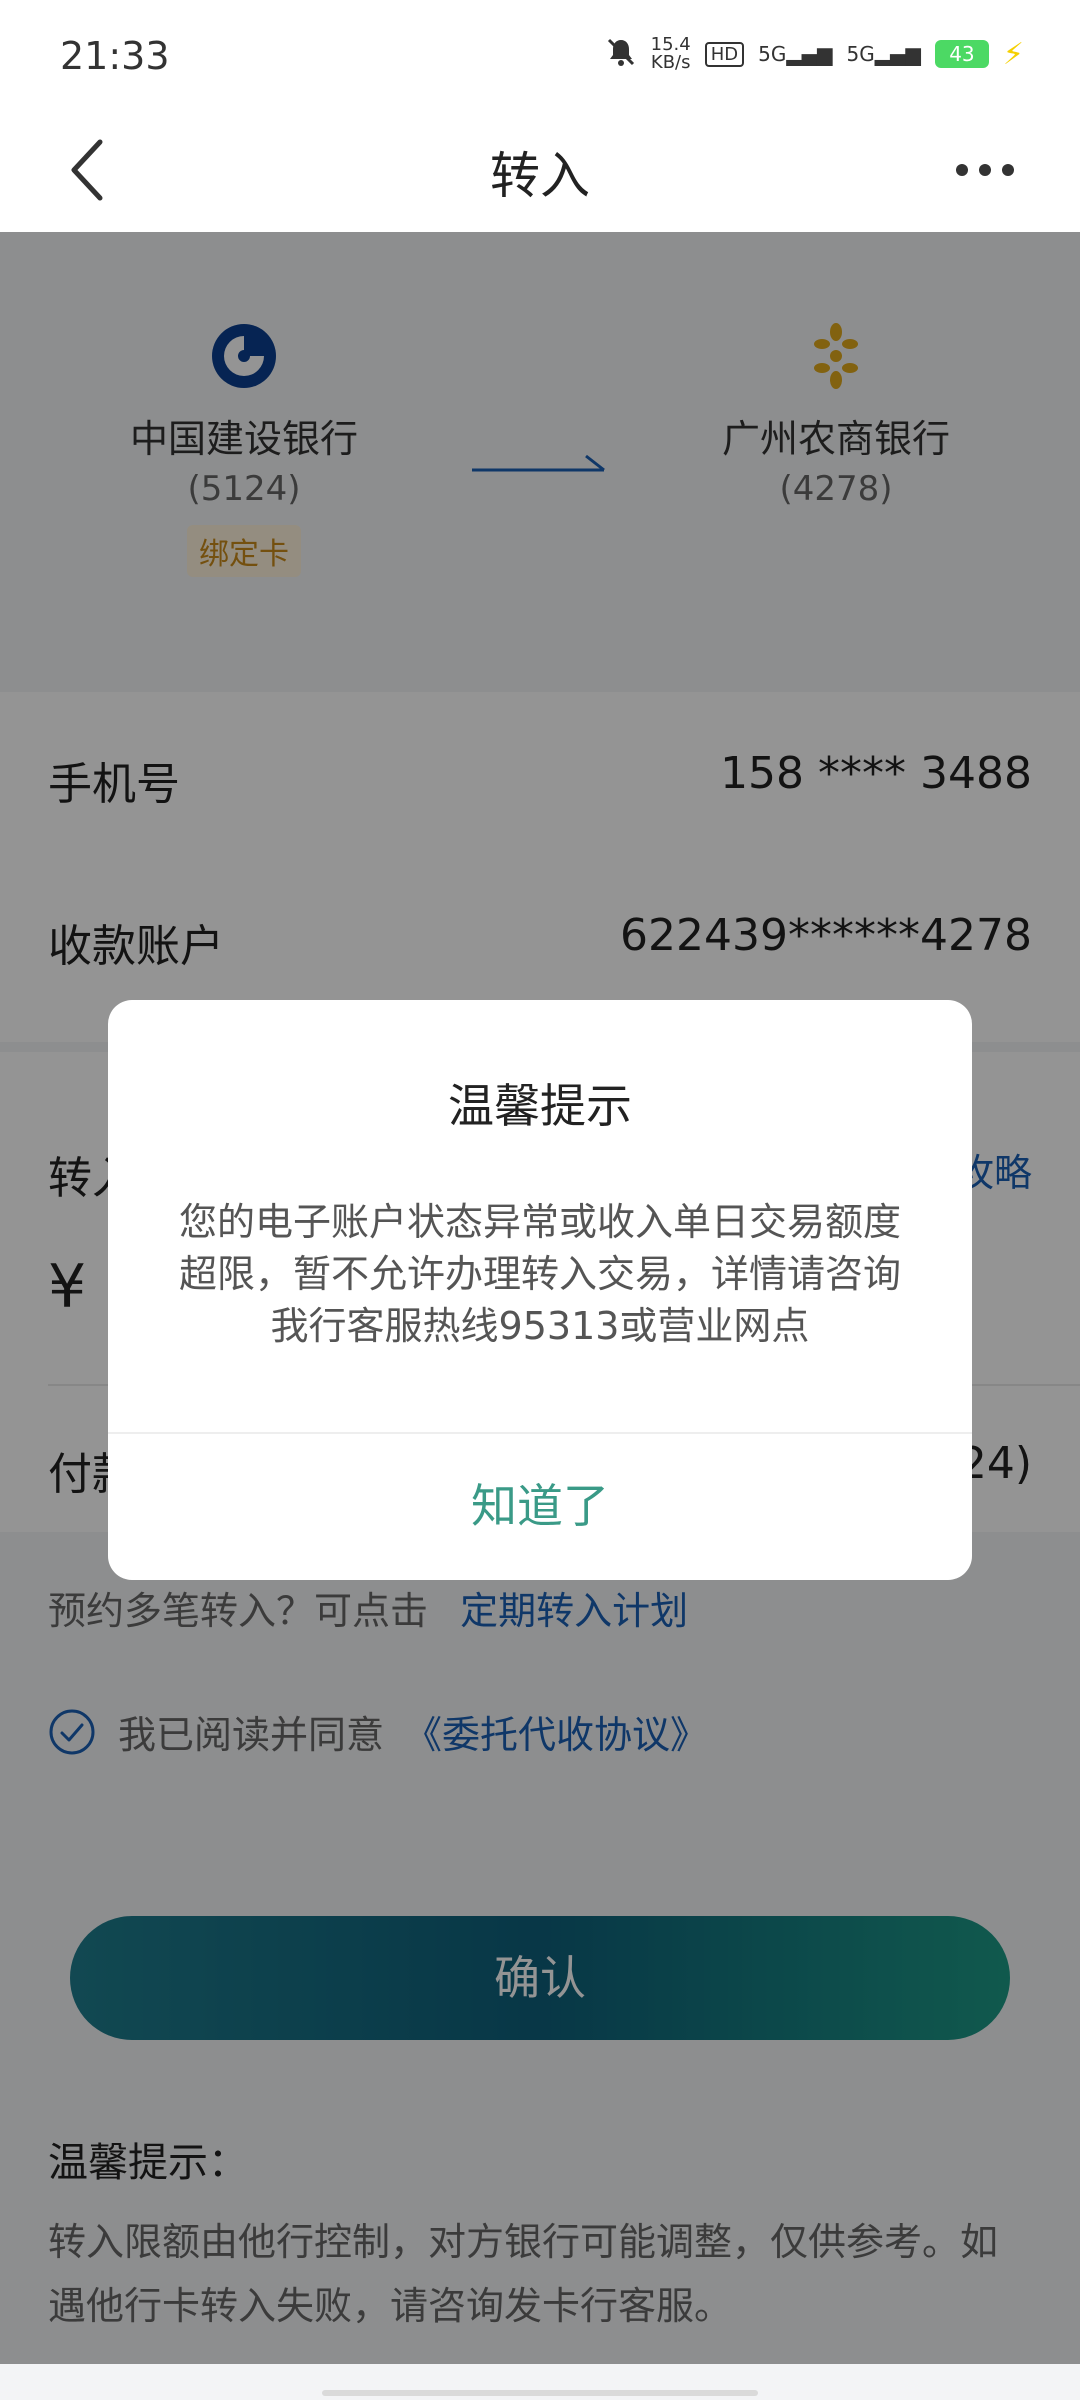  I want to click on home-indicator, so click(540, 2393).